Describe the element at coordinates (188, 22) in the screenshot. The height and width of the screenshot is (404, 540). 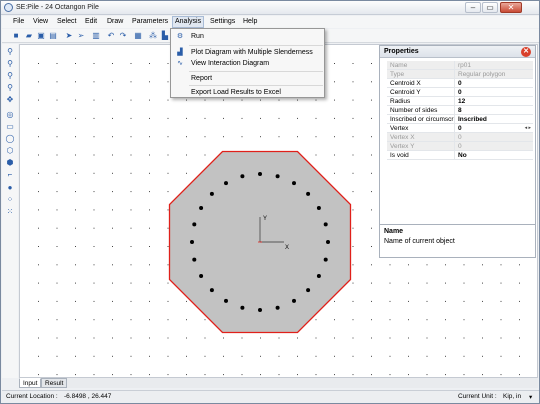
I see `menu-analysis: Analysis` at that location.